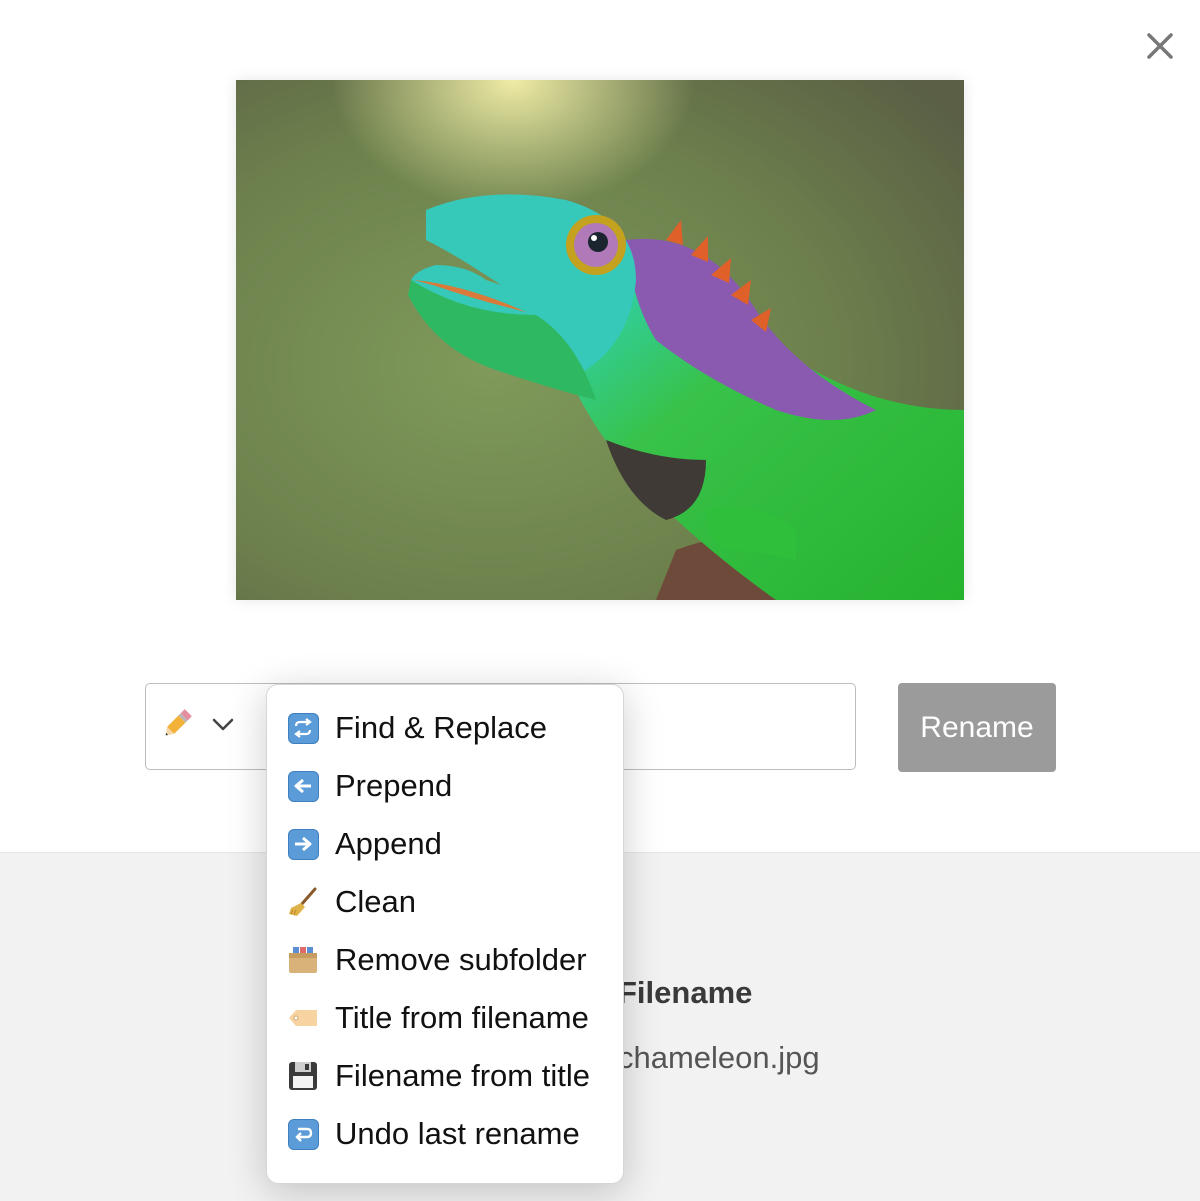  I want to click on close-icon, so click(1160, 46).